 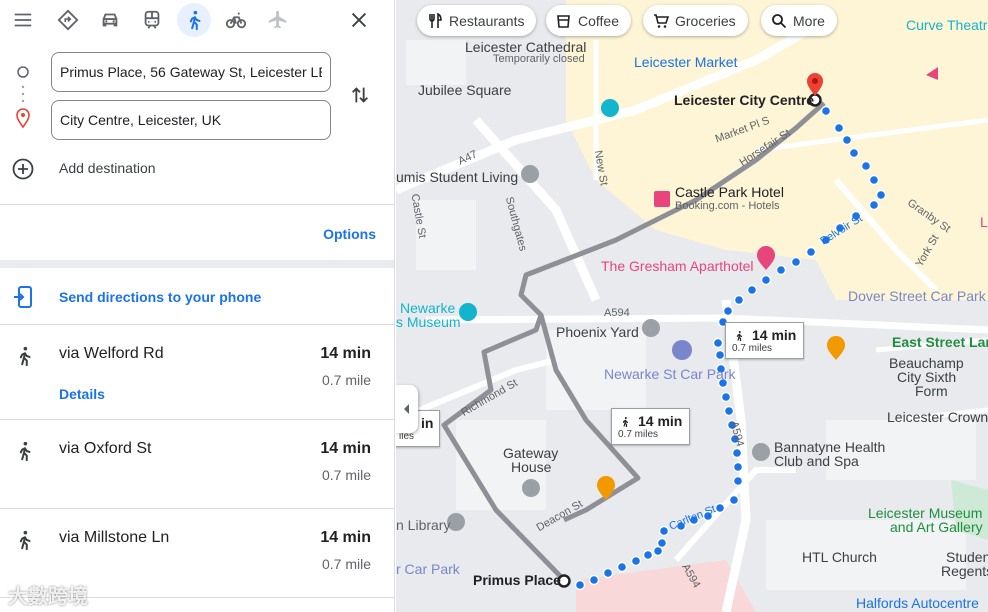 What do you see at coordinates (729, 192) in the screenshot?
I see `map-label: Castle Park Hotel` at bounding box center [729, 192].